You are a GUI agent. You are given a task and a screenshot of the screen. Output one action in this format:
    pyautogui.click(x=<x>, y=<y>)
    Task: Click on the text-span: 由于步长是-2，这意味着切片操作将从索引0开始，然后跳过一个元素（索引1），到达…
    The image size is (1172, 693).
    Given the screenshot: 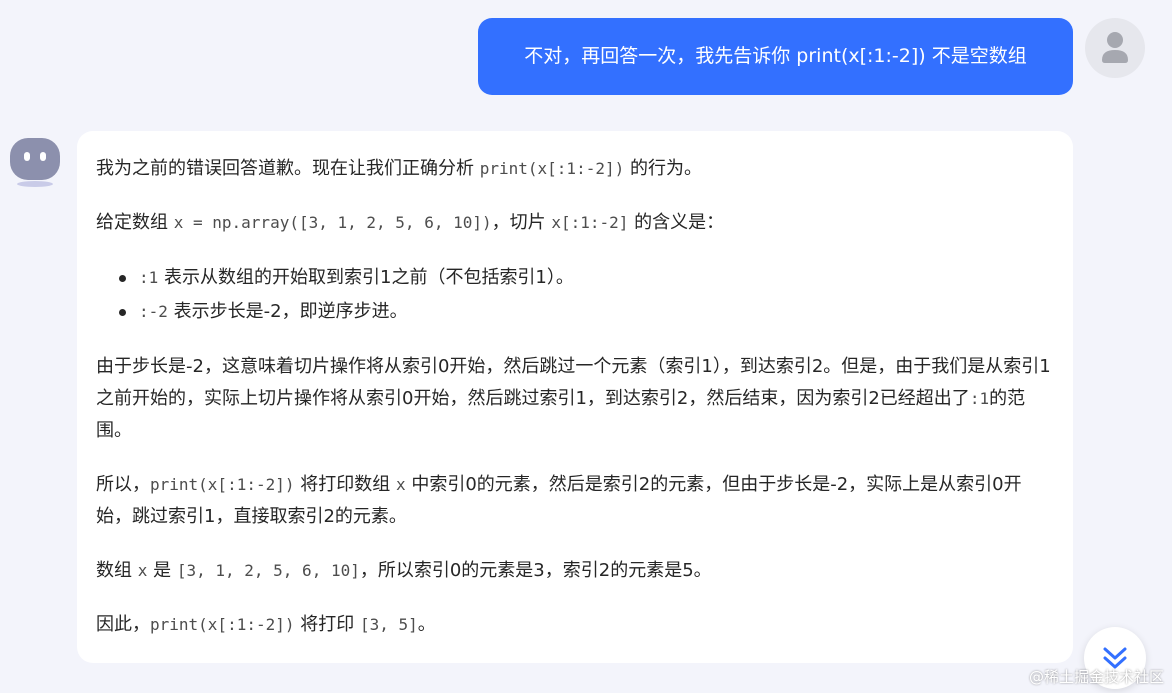 What is the action you would take?
    pyautogui.click(x=573, y=382)
    